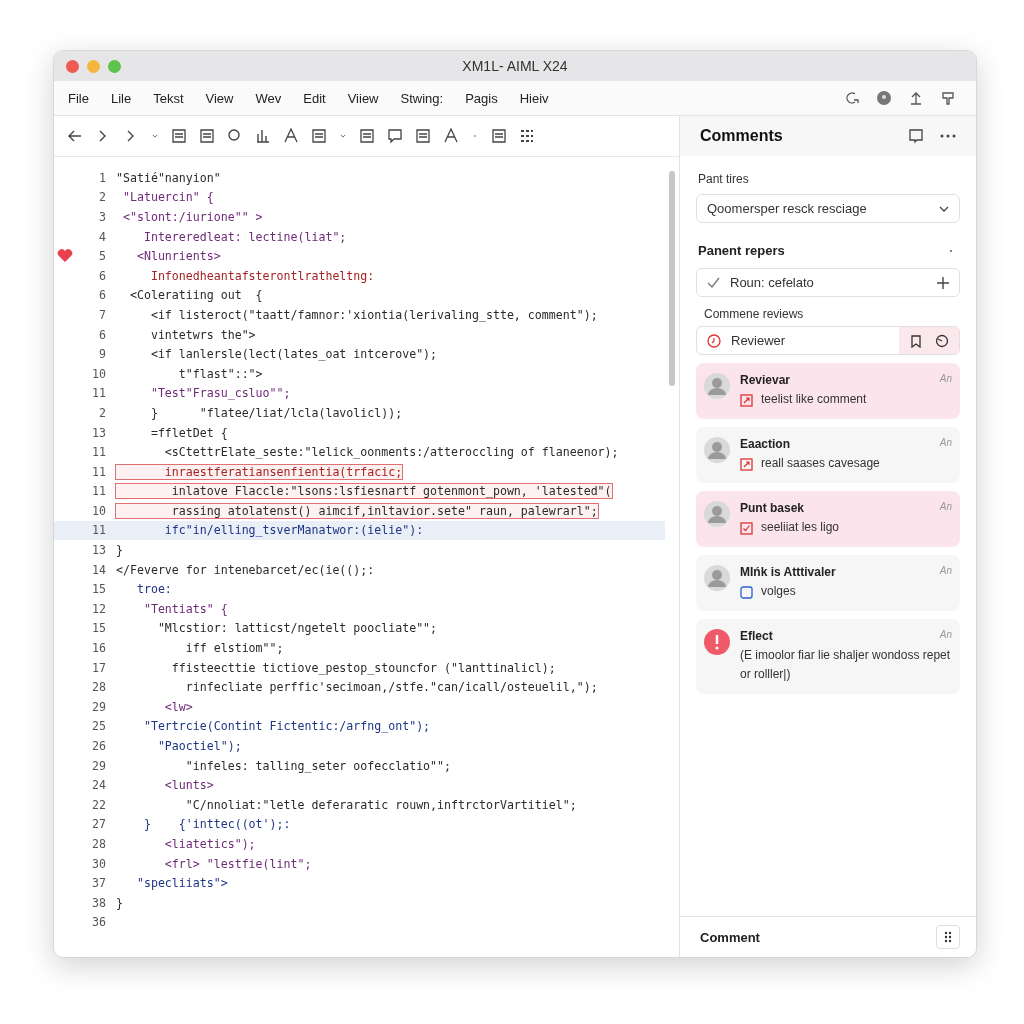  I want to click on comment-card: Punt basek An seeliiat les ligo, so click(828, 519).